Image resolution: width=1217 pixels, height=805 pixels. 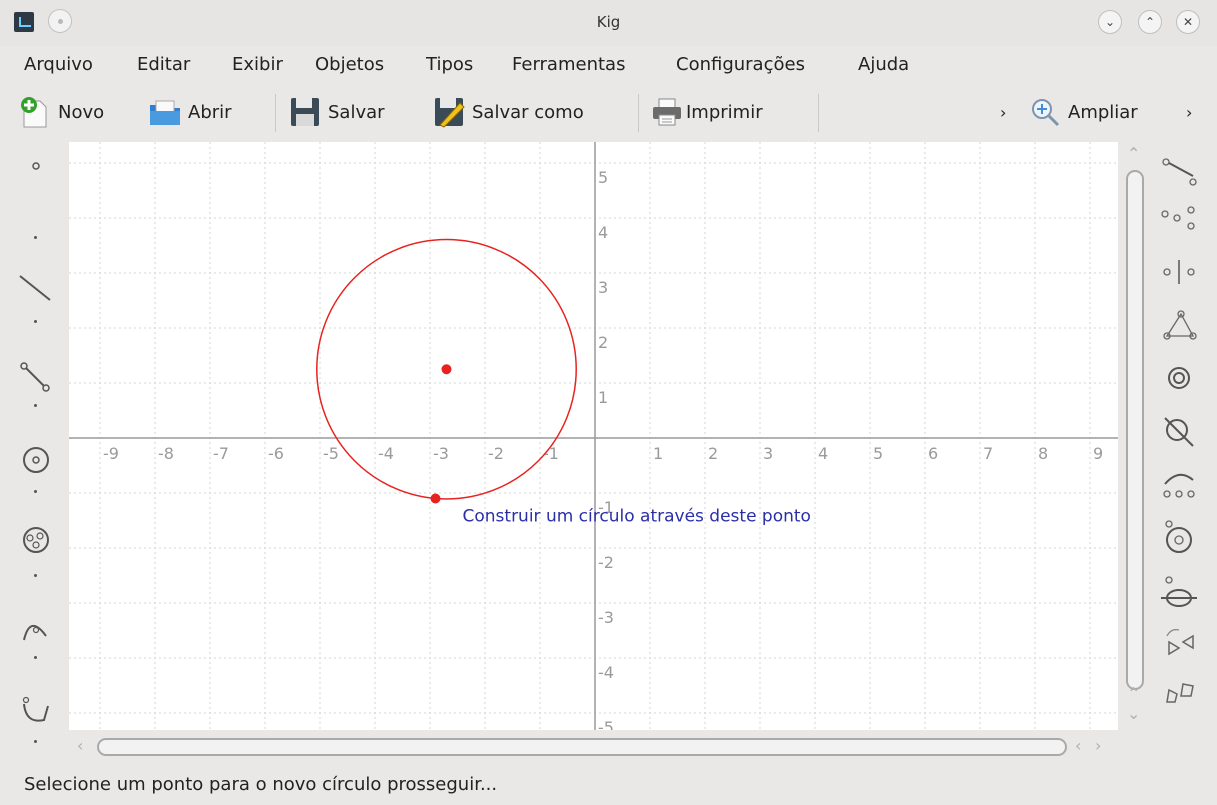 I want to click on title-bar: Kig ⌄ ⌃ ✕, so click(x=608, y=23).